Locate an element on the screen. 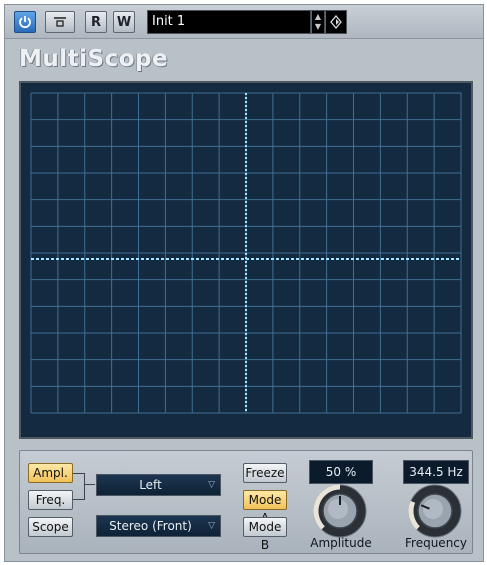 The width and height of the screenshot is (487, 565). channel-value: Left is located at coordinates (150, 485).